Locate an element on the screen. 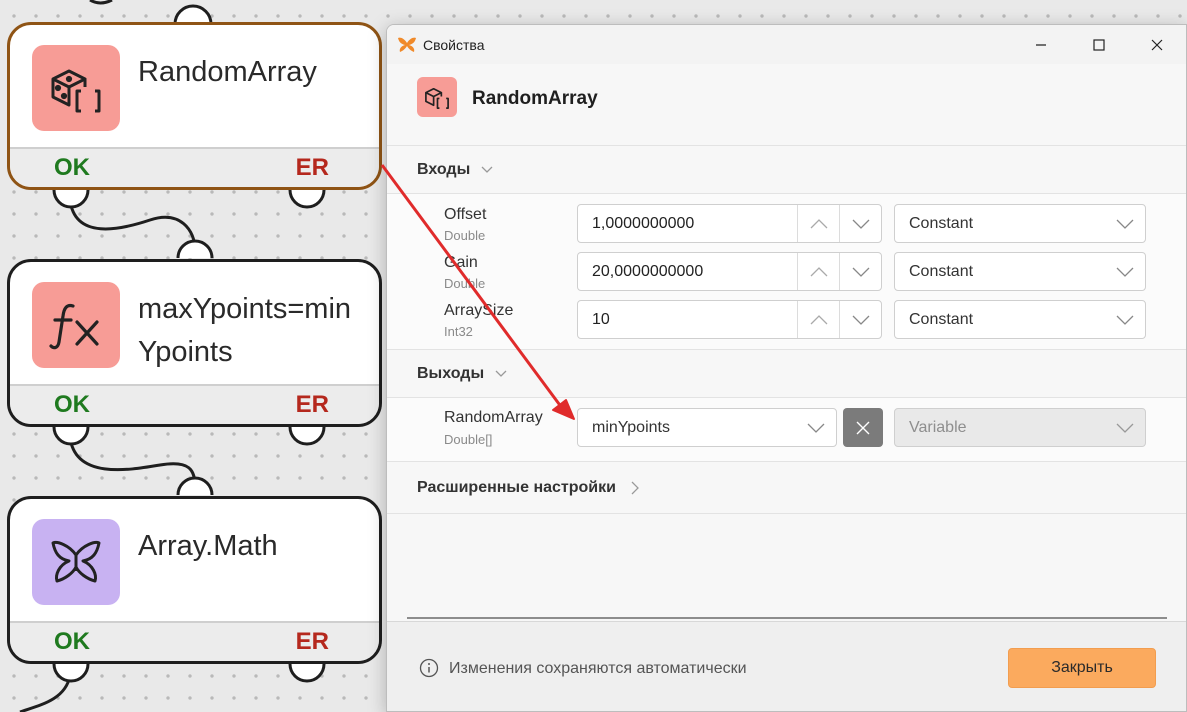 This screenshot has height=712, width=1187. minimize-button is located at coordinates (1041, 44).